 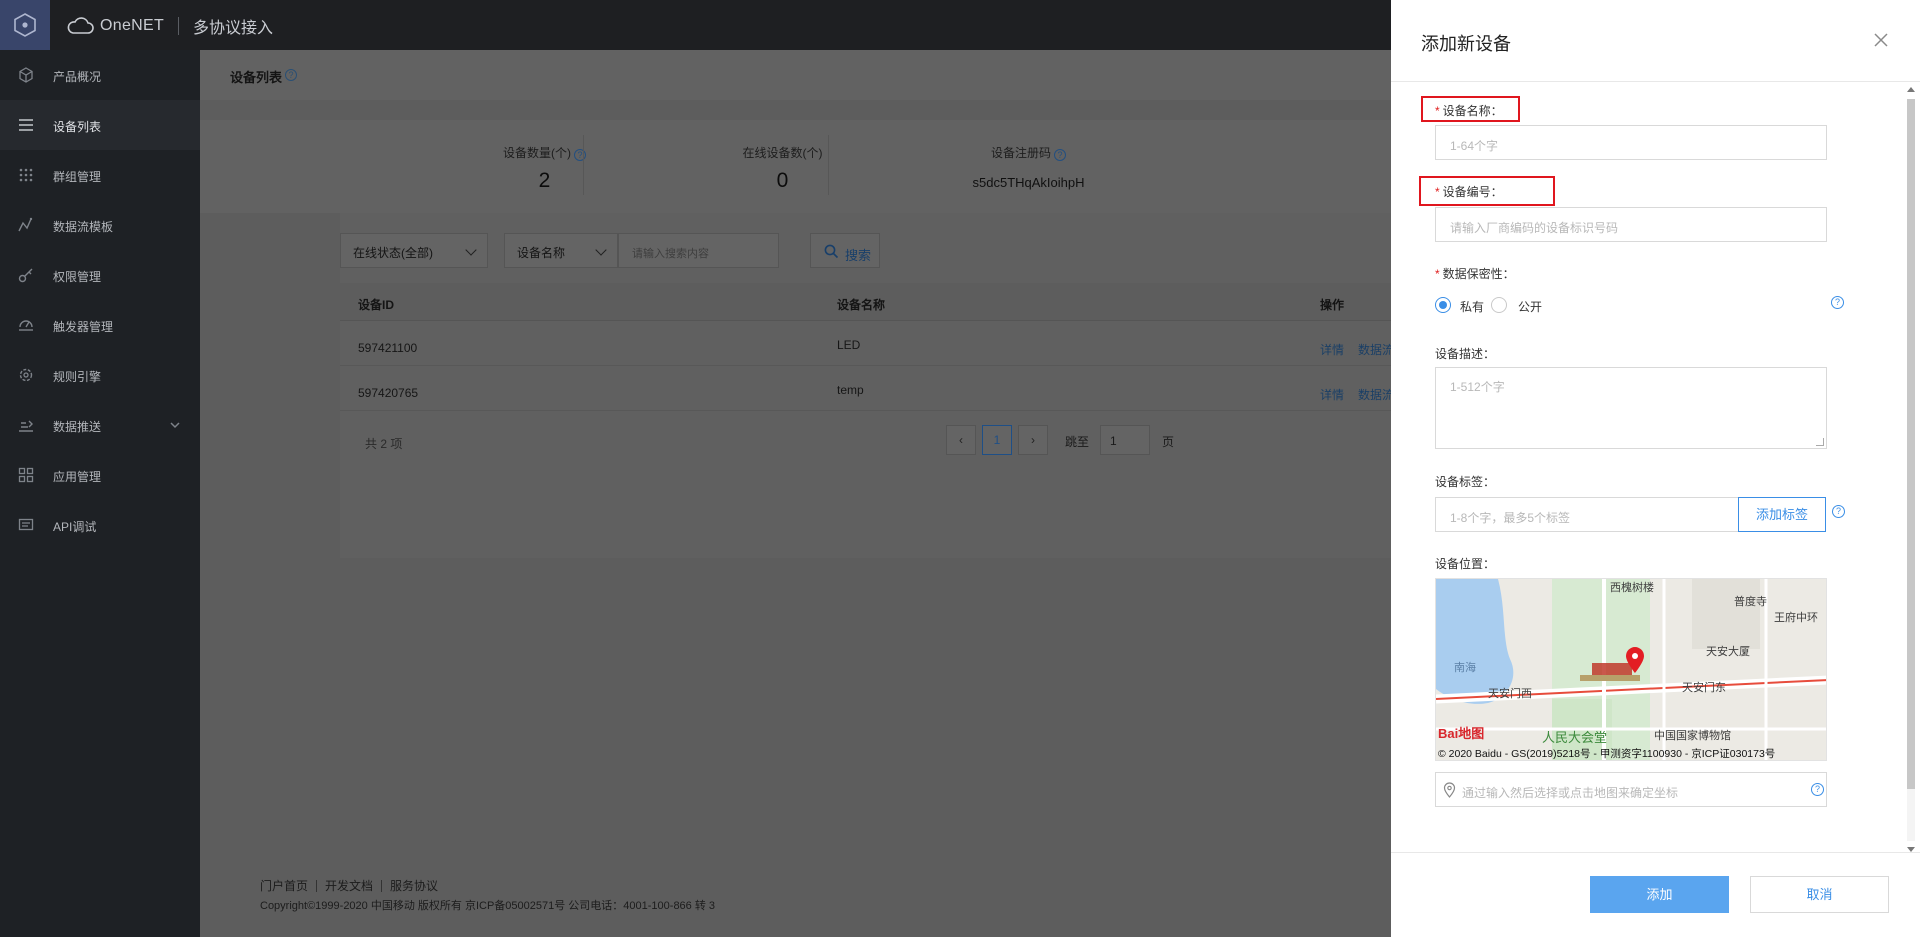 I want to click on sidebar-item-api-debug: API调试, so click(x=100, y=525).